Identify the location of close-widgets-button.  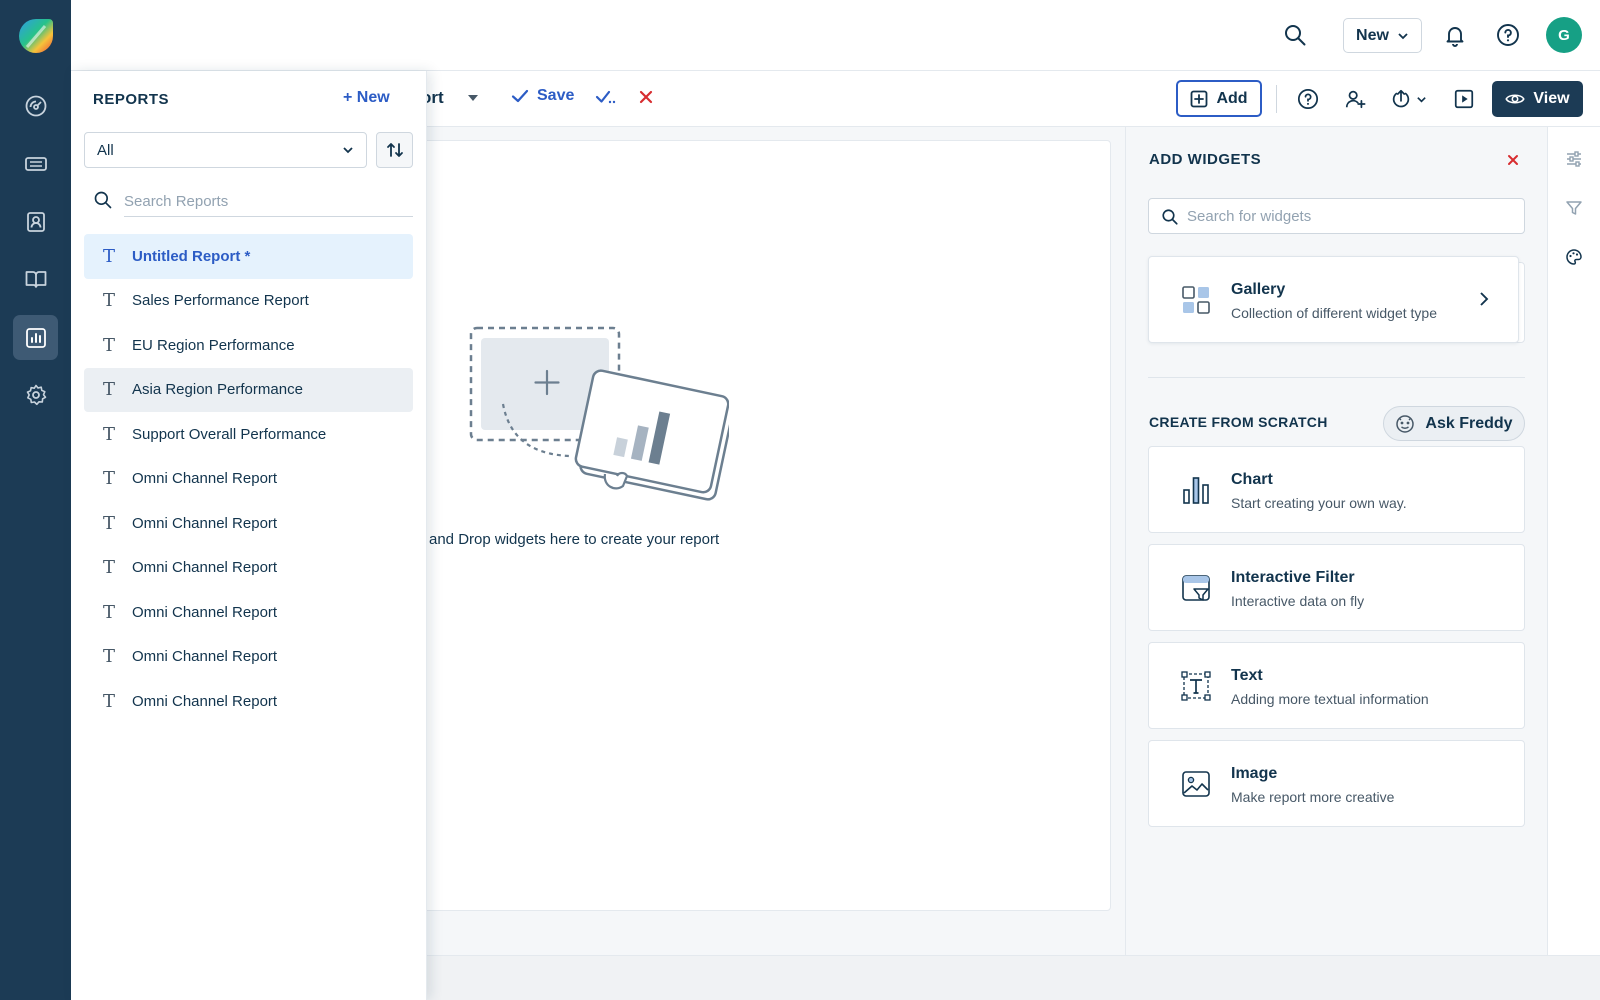
(1513, 160).